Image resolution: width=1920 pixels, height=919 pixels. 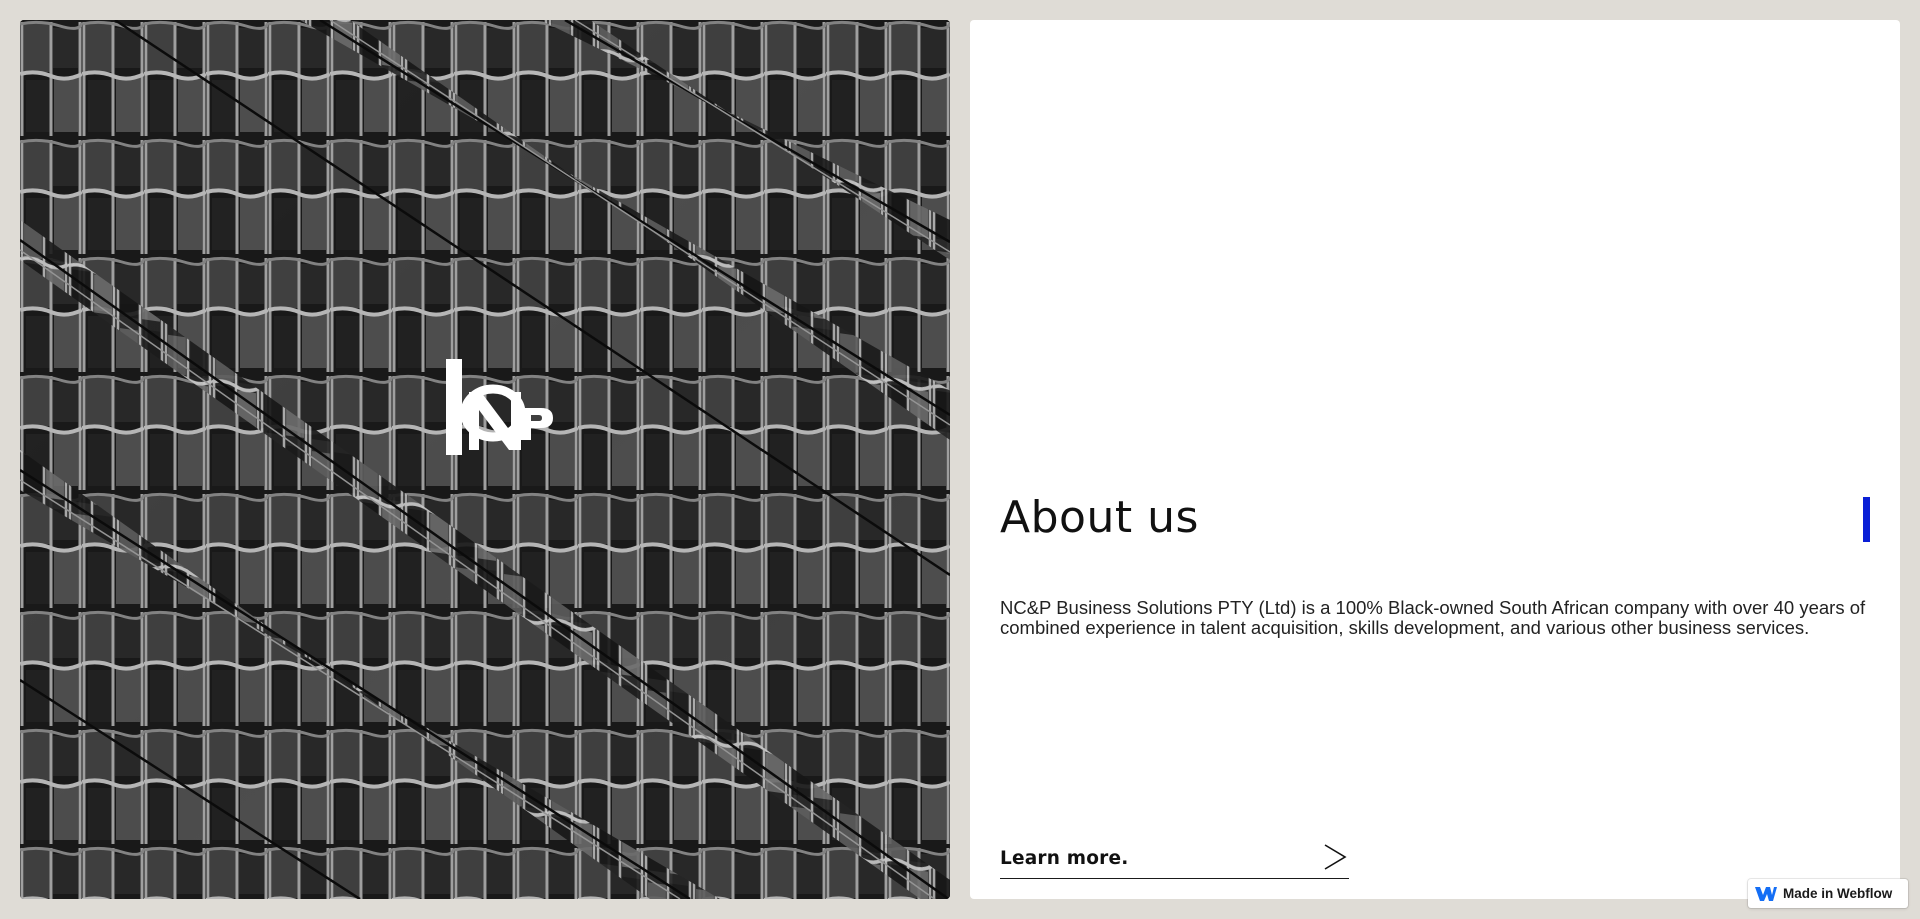 I want to click on about-title: About us, so click(x=1099, y=517).